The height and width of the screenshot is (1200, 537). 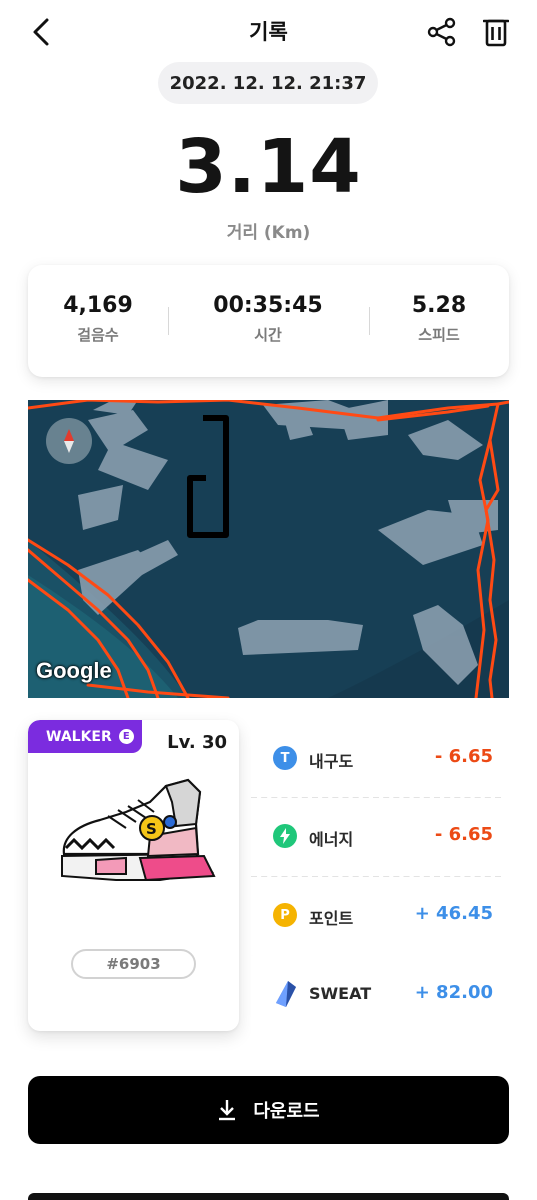 I want to click on record-date: 2022. 12. 12. 21:37, so click(x=268, y=83).